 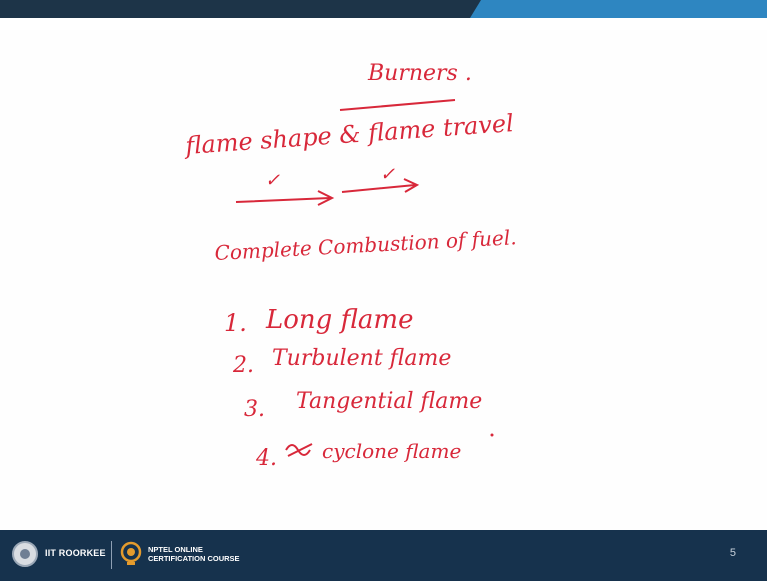 I want to click on list-text-4: cyclone flame, so click(x=391, y=451).